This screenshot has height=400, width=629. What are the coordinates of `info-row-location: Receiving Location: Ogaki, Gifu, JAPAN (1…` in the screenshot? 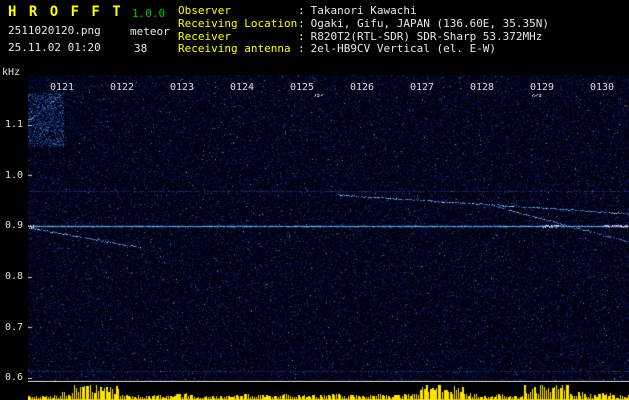 It's located at (364, 23).